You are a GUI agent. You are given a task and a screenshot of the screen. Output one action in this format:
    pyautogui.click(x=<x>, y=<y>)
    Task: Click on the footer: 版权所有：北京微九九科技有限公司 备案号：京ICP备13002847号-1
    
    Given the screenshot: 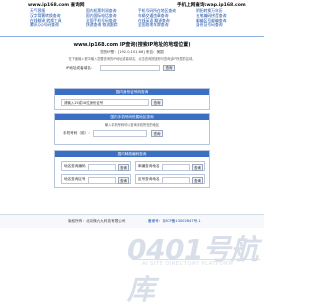 What is the action you would take?
    pyautogui.click(x=132, y=221)
    